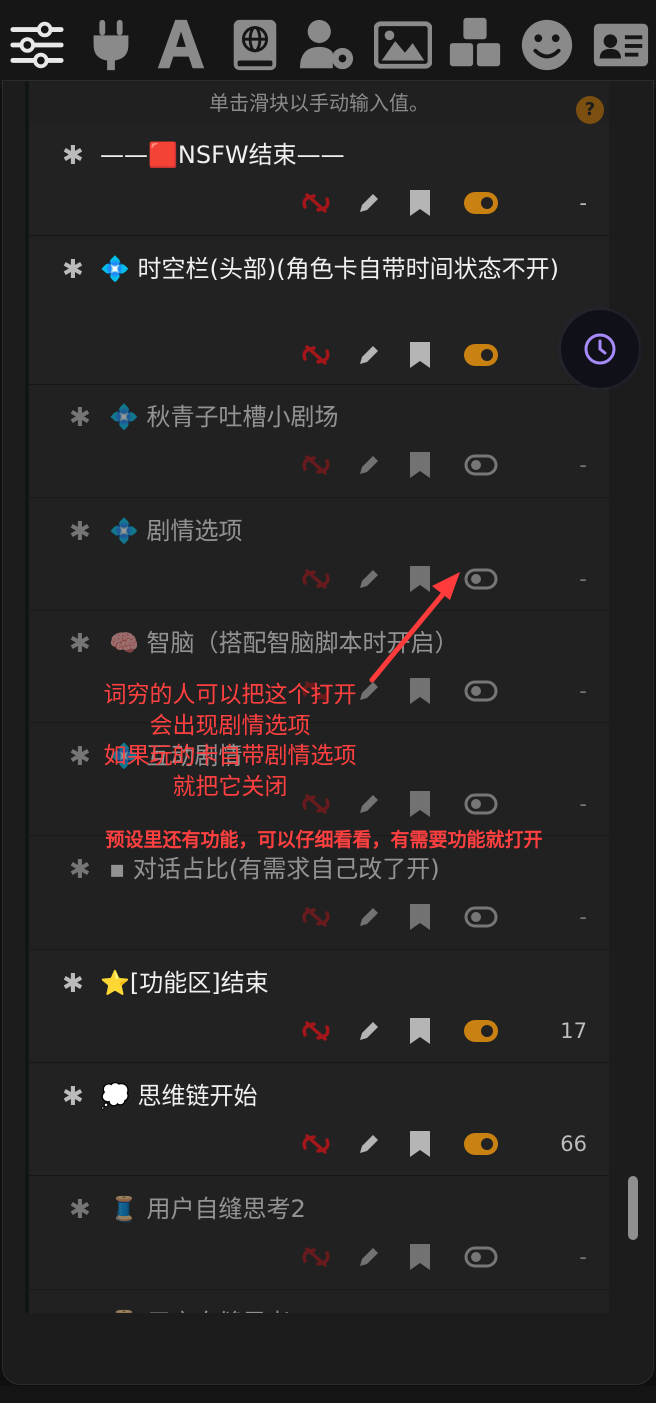 The image size is (656, 1403). Describe the element at coordinates (328, 1394) in the screenshot. I see `bottom-edge` at that location.